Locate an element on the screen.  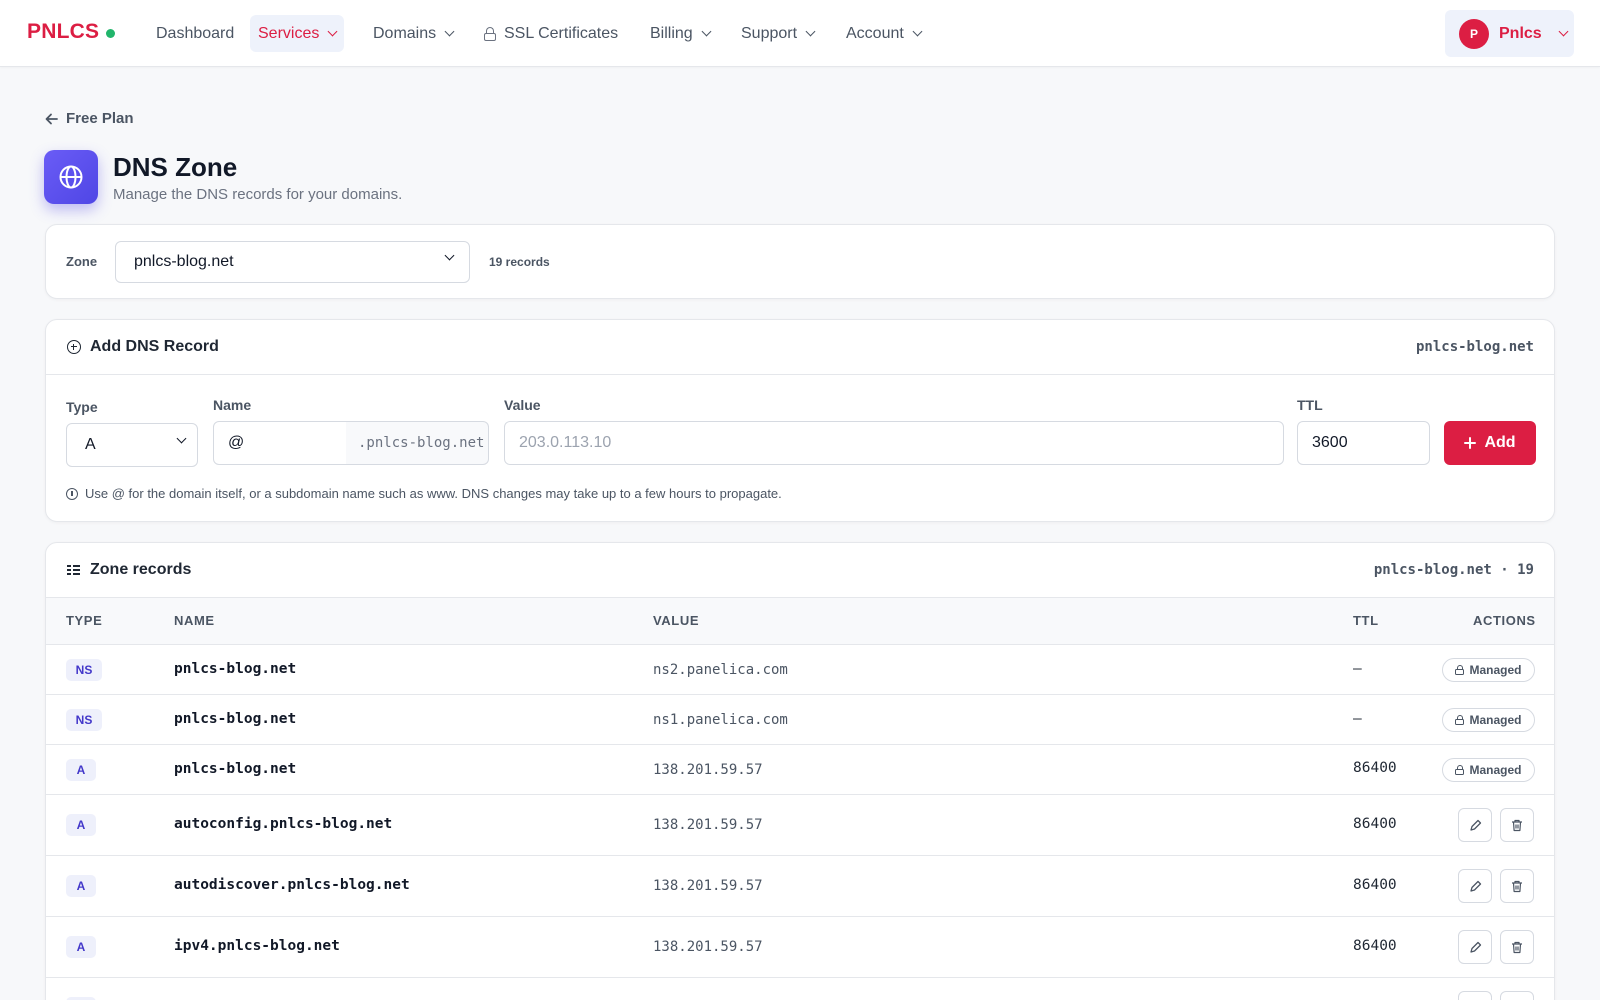
name-label: Name is located at coordinates (232, 405).